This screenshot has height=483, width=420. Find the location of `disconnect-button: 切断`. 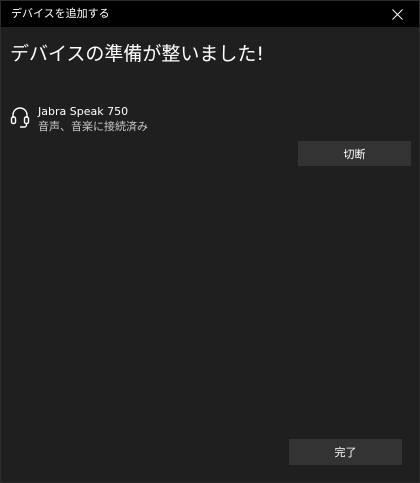

disconnect-button: 切断 is located at coordinates (354, 153).